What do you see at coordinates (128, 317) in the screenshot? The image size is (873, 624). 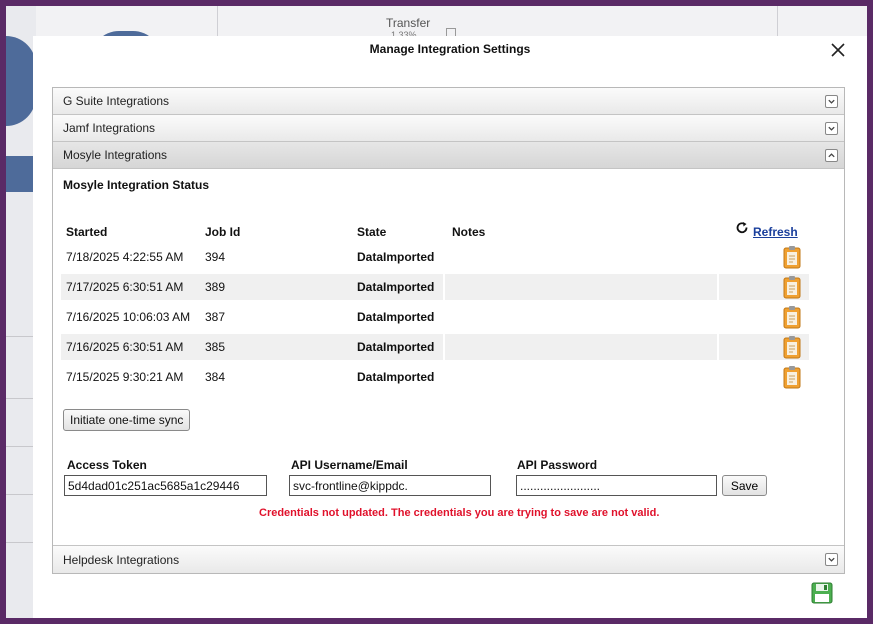 I see `row-started: 7/16/2025 10:06:03 AM` at bounding box center [128, 317].